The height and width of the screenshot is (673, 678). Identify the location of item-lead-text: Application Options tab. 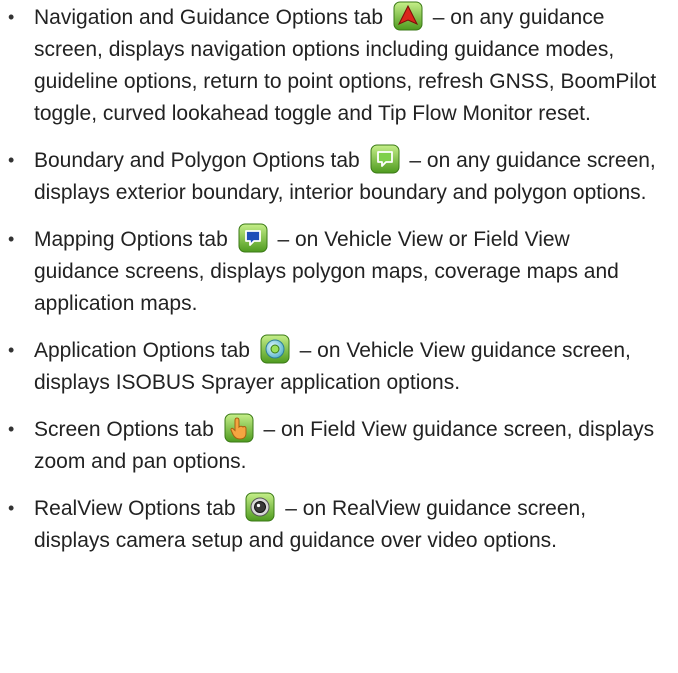
(142, 350).